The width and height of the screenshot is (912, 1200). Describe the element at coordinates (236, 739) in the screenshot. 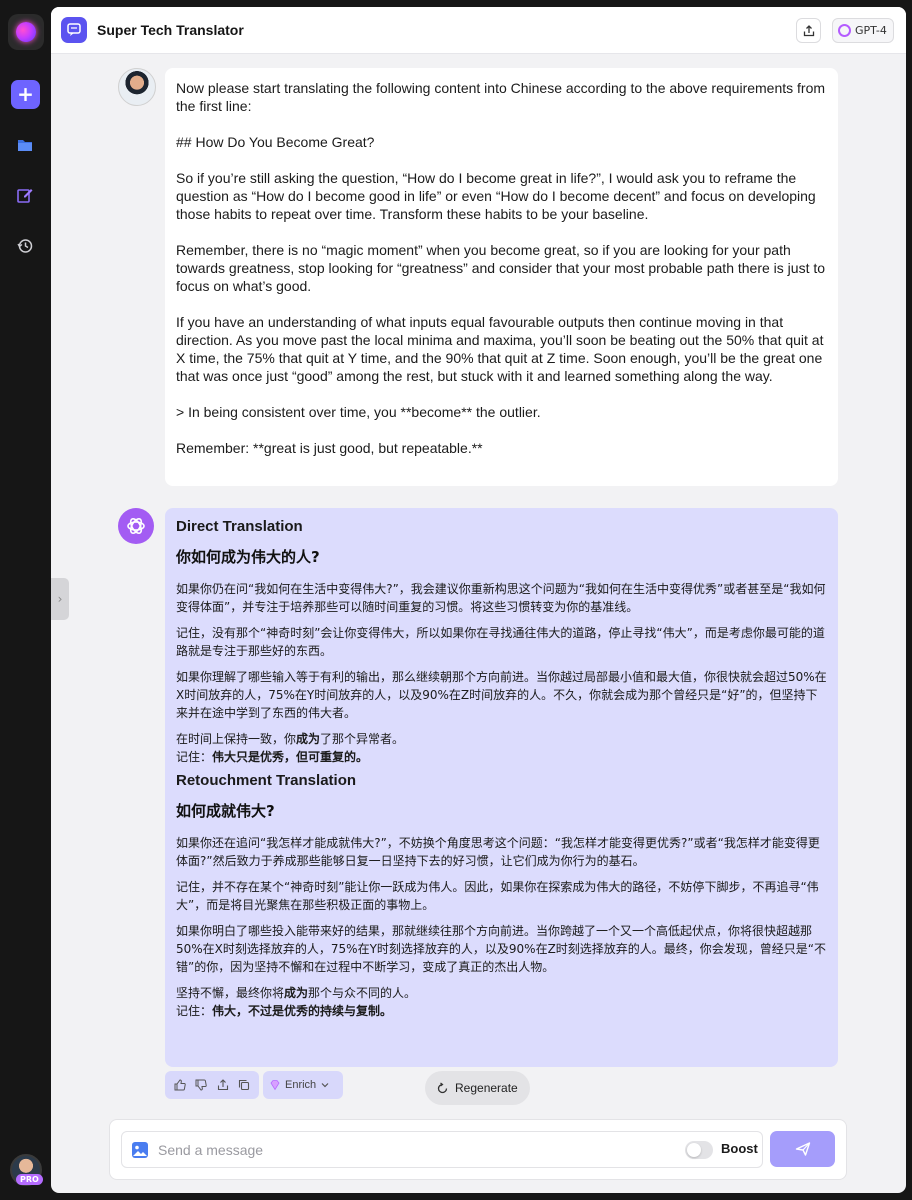

I see `text-span: 在时间上保持一致，你` at that location.